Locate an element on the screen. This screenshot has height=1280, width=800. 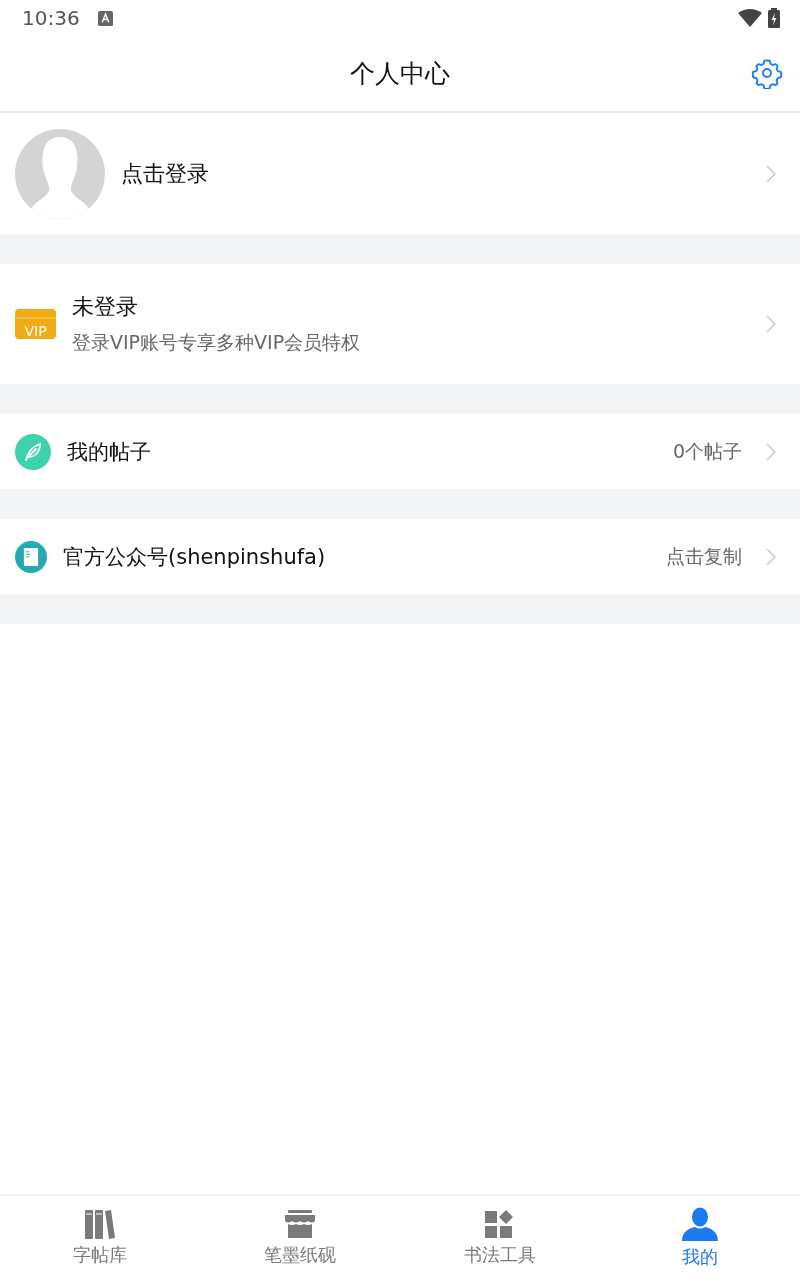
shop-icon is located at coordinates (300, 1224).